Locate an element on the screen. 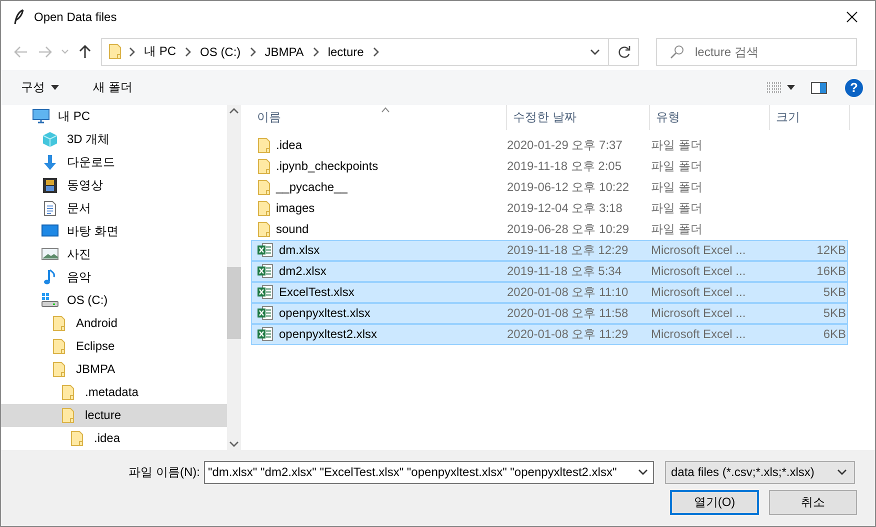 The height and width of the screenshot is (527, 876). file-row: openpyxltest2.xlsx 2020-01-08 오후 11:29 Microsoft Excel ... 6KB is located at coordinates (549, 334).